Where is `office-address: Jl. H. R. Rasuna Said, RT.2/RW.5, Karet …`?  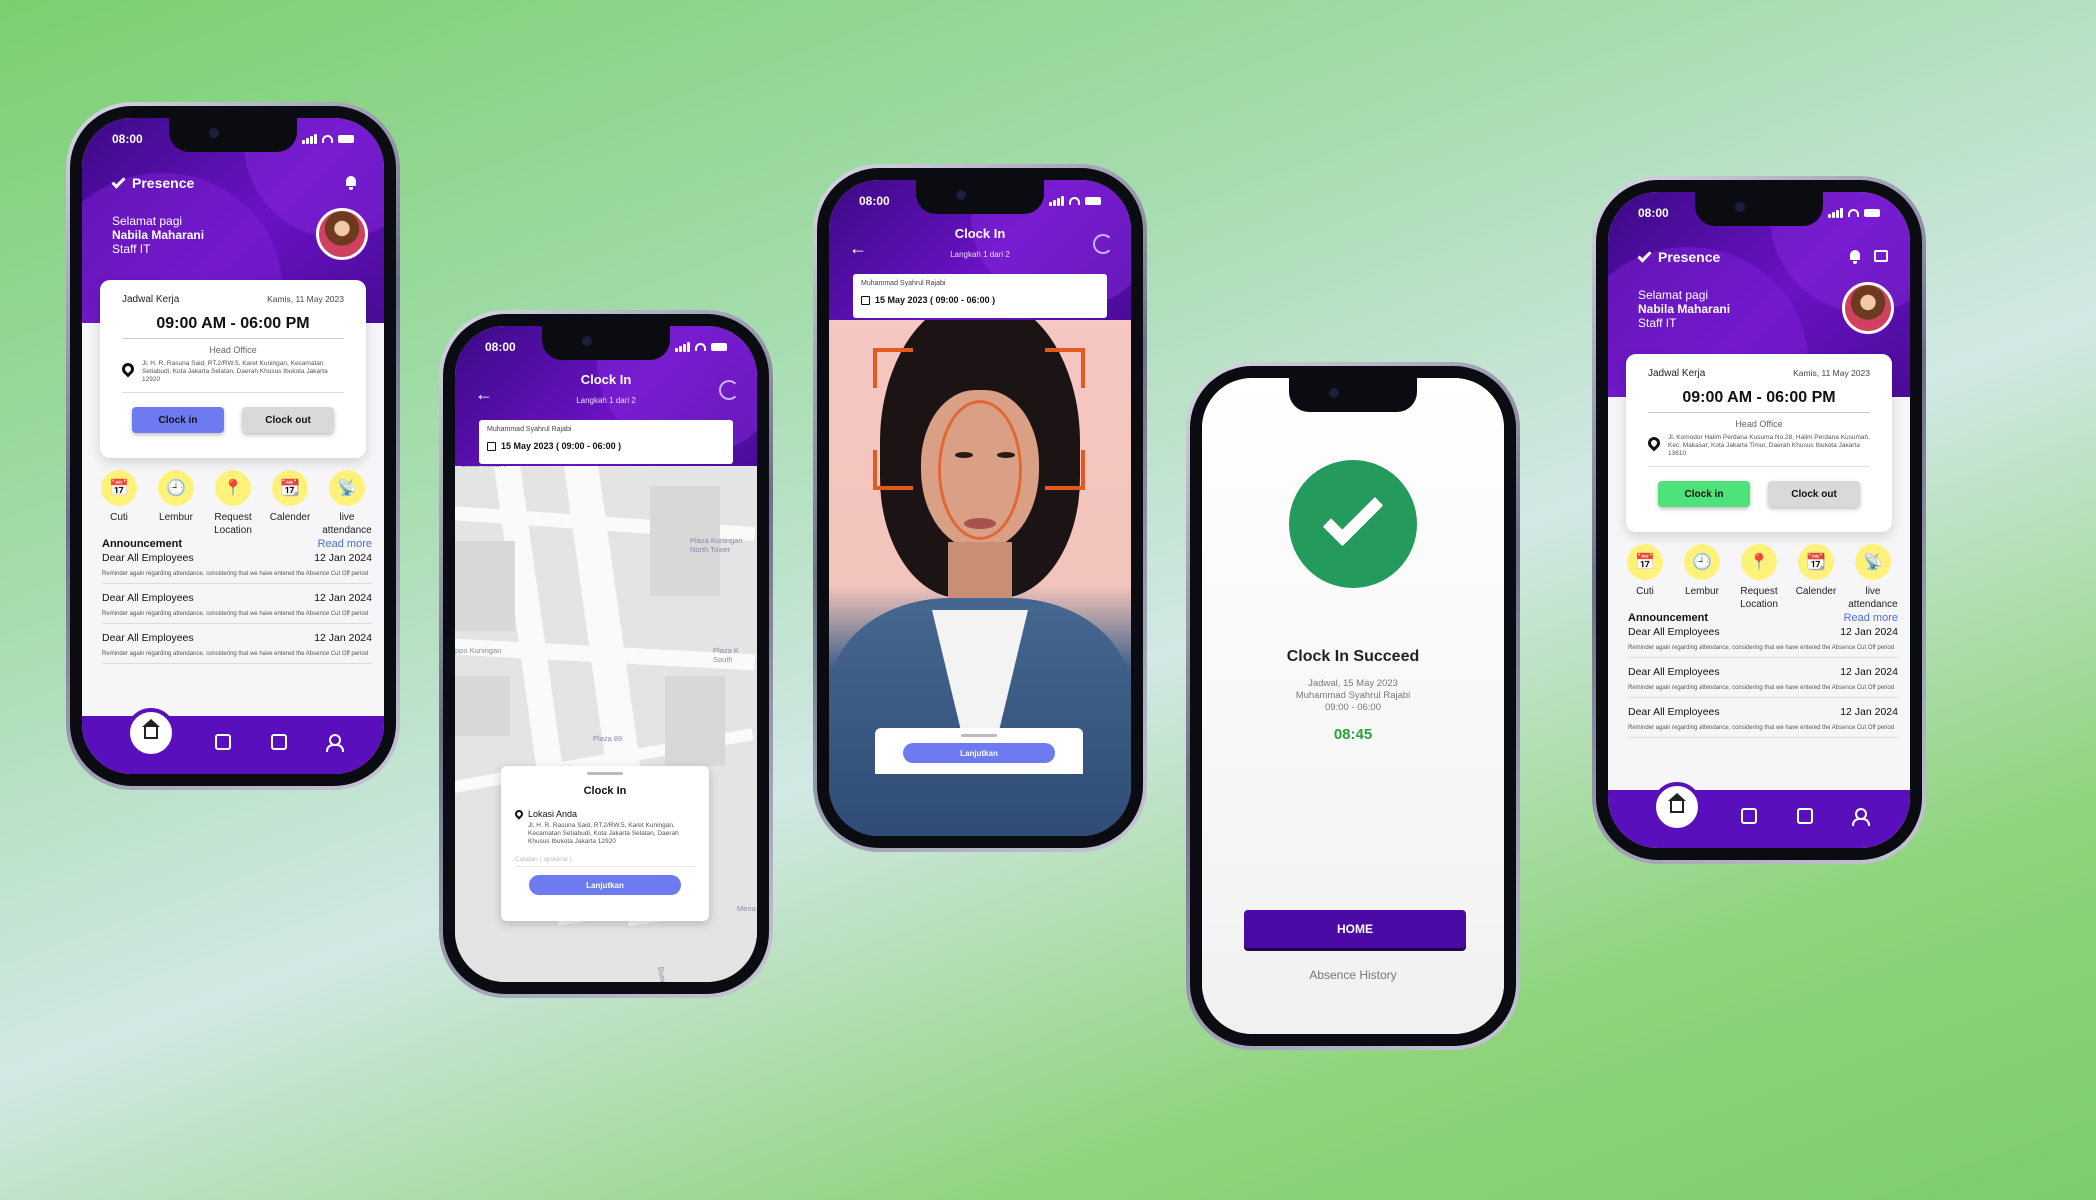 office-address: Jl. H. R. Rasuna Said, RT.2/RW.5, Karet … is located at coordinates (235, 371).